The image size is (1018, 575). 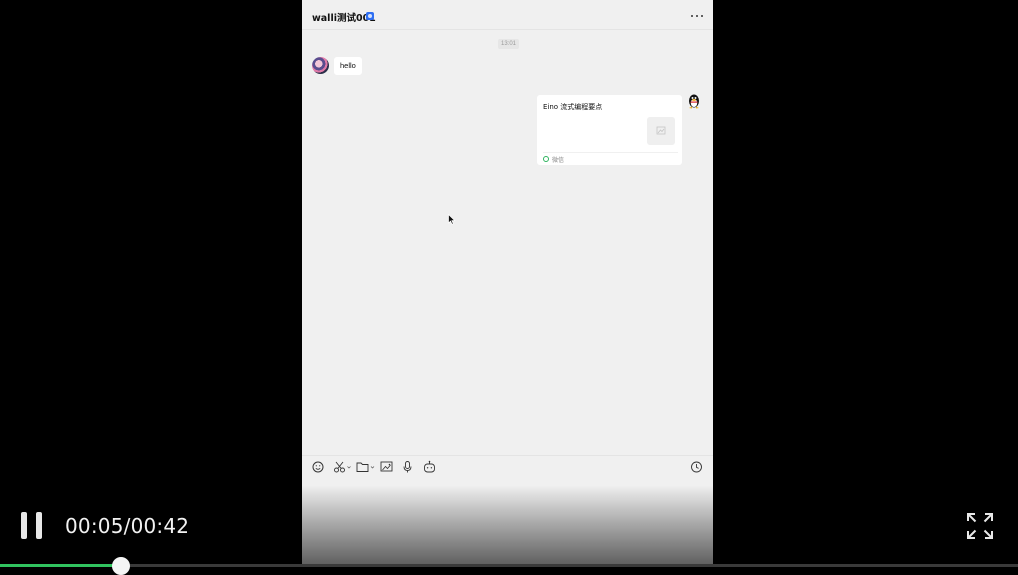 What do you see at coordinates (121, 566) in the screenshot?
I see `progress-handle` at bounding box center [121, 566].